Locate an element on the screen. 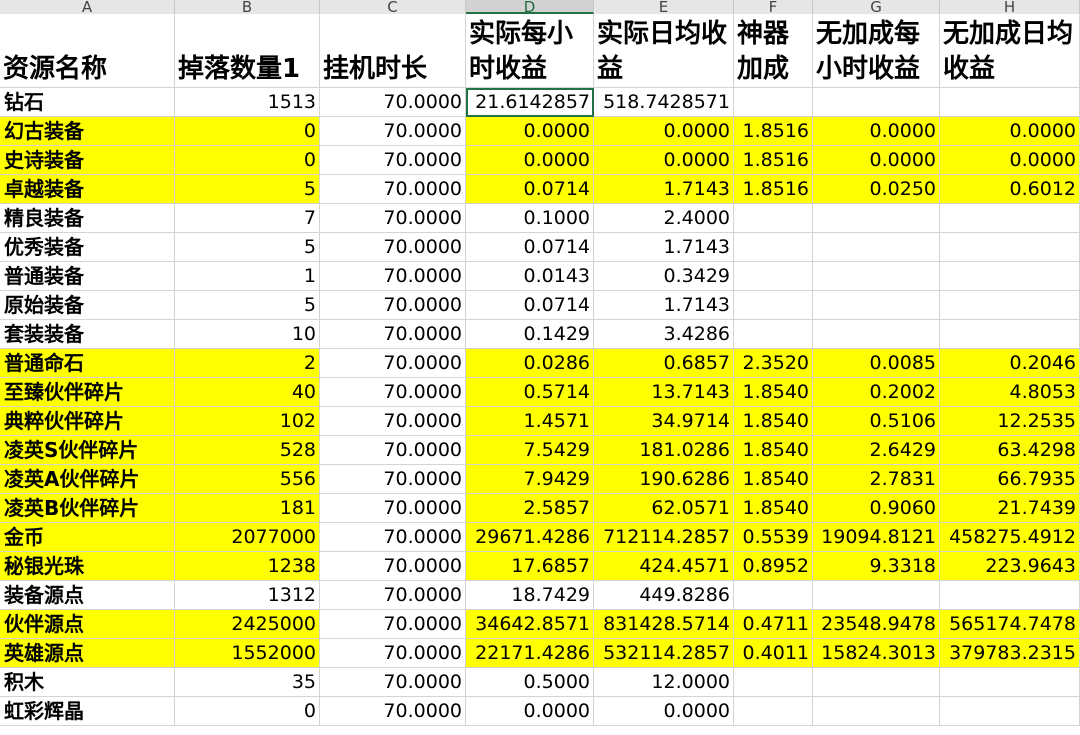 The height and width of the screenshot is (735, 1080). cell-e-daily: 532114.2857 is located at coordinates (664, 653).